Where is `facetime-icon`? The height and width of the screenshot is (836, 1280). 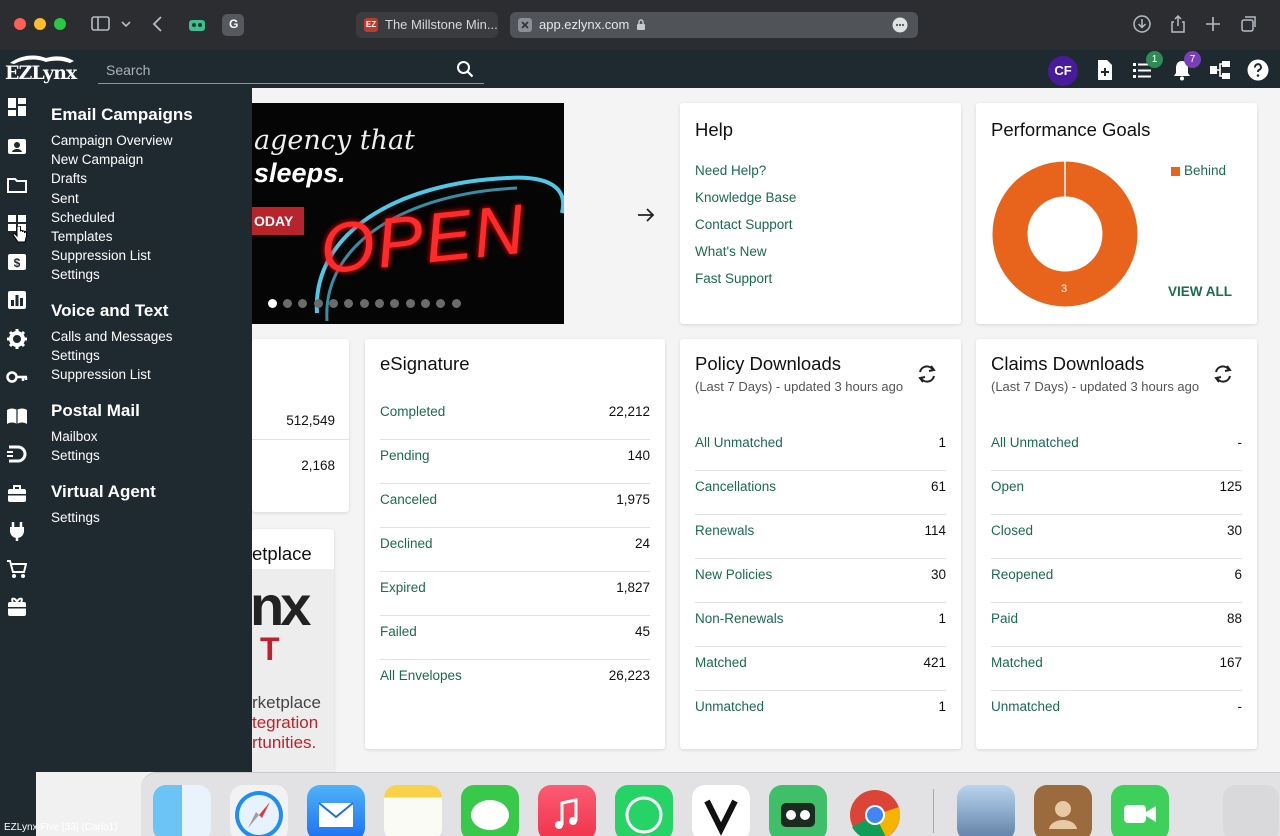
facetime-icon is located at coordinates (1140, 810).